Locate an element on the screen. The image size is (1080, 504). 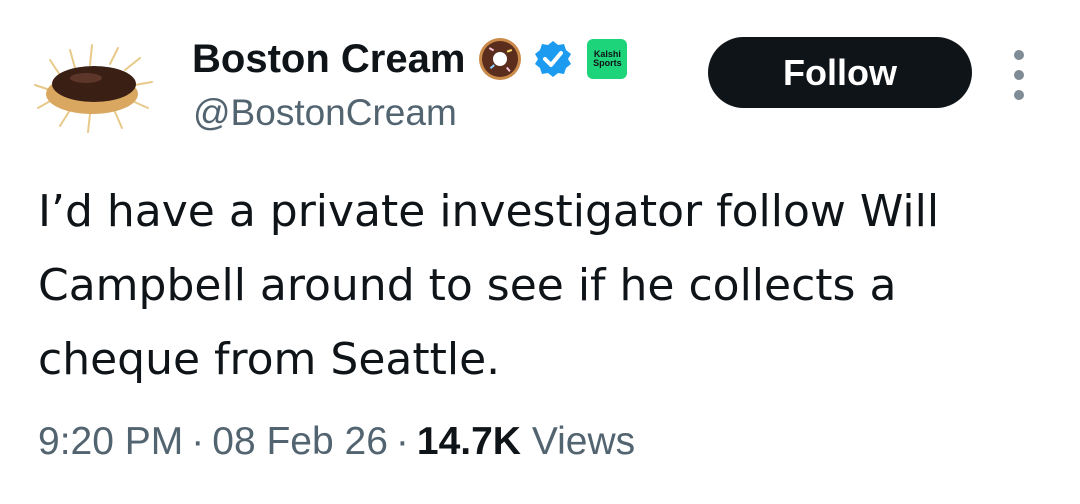
author-avatar is located at coordinates (95, 85).